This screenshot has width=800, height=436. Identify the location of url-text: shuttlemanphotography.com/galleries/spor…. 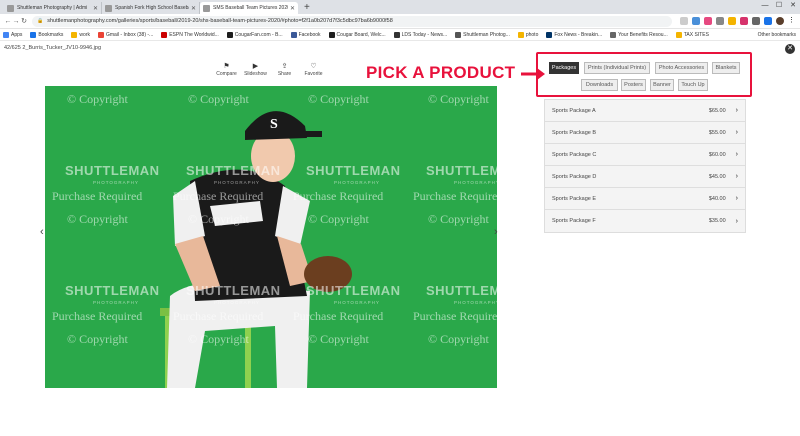
(220, 21).